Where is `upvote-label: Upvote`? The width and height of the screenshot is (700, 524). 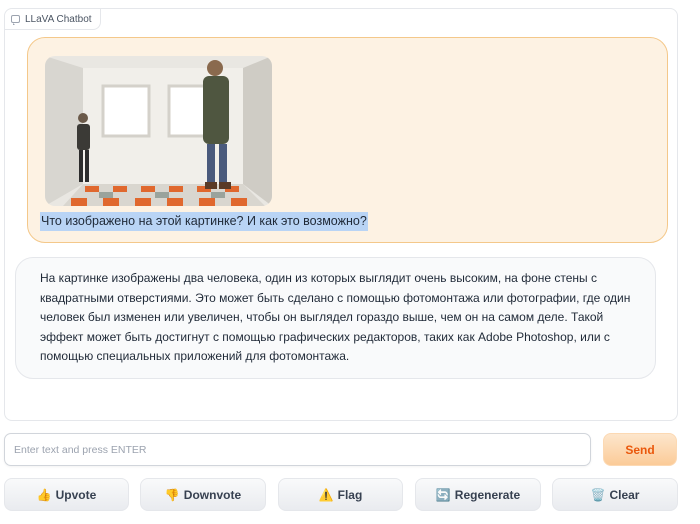
upvote-label: Upvote is located at coordinates (76, 494).